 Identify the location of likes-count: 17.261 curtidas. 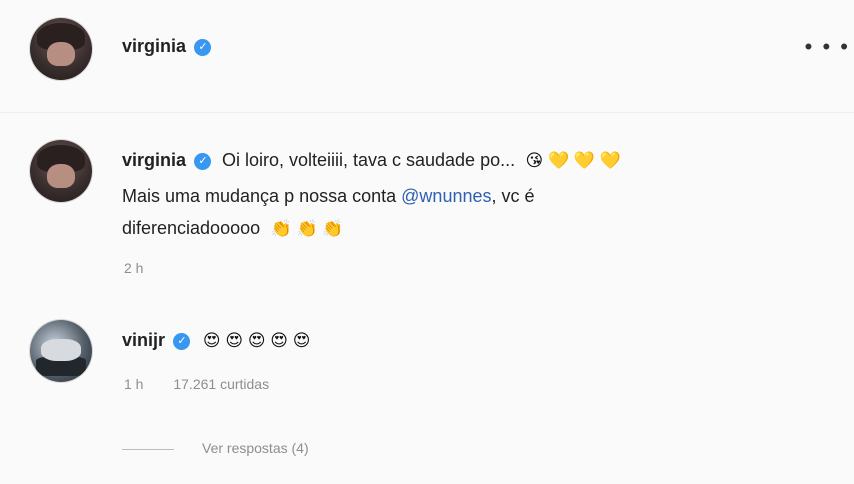
(221, 384).